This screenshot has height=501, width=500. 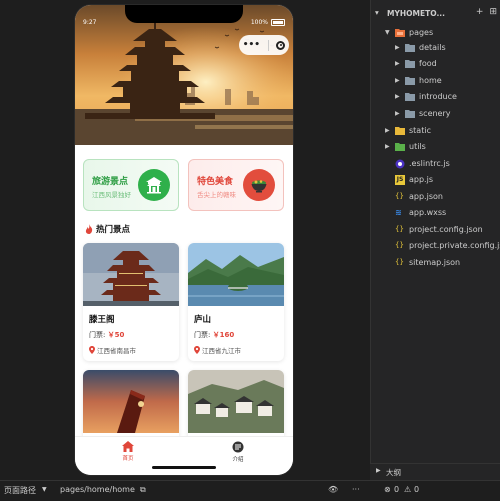 I want to click on tree-file-project-config: {} project.config.json, so click(x=435, y=230).